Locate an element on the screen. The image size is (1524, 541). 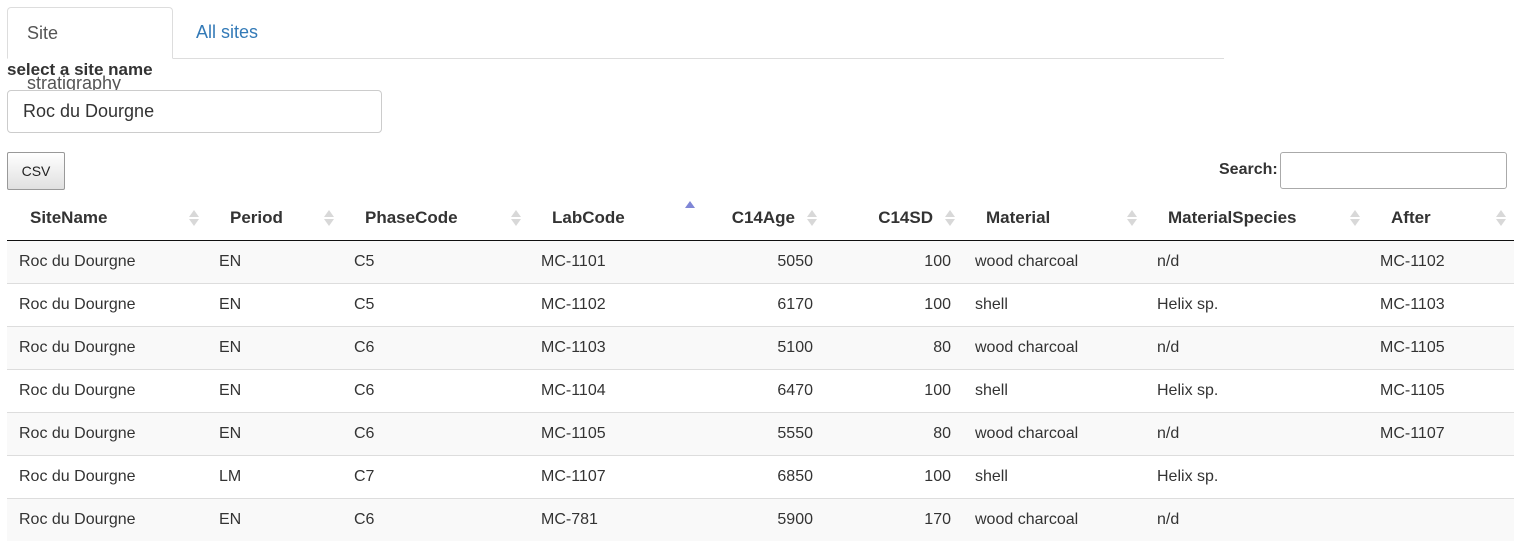
column-header-sitename: SiteName is located at coordinates (107, 218).